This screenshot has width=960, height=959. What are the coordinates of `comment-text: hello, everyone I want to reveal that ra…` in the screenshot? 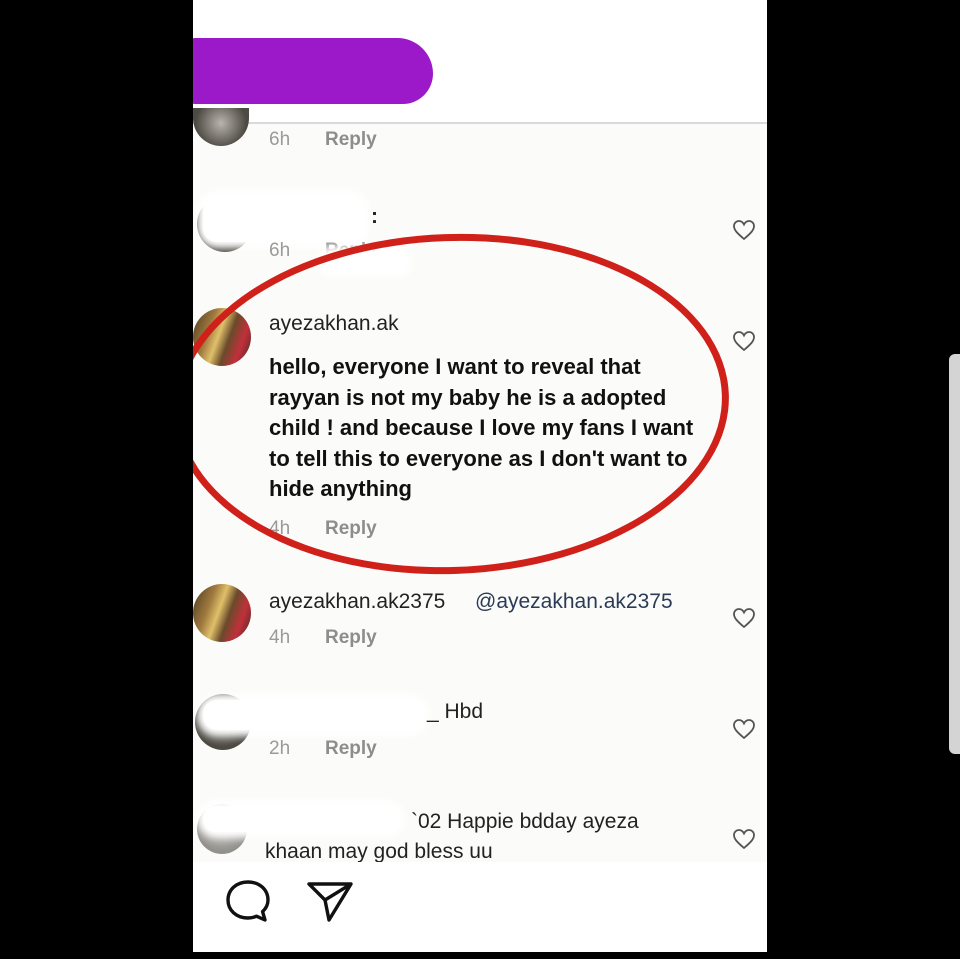 It's located at (481, 427).